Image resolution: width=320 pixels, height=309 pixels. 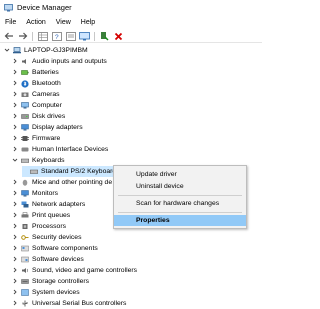 What do you see at coordinates (25, 116) in the screenshot?
I see `disk-drive-icon` at bounding box center [25, 116].